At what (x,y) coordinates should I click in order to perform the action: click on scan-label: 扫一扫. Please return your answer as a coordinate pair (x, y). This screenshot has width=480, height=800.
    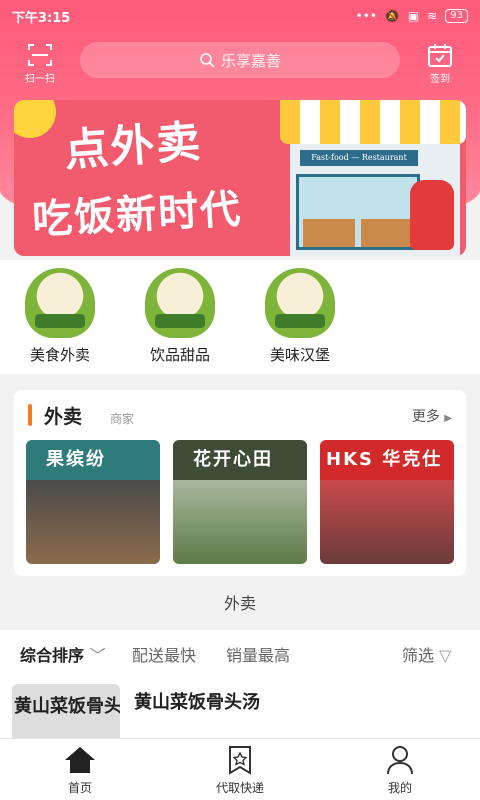
    Looking at the image, I should click on (40, 79).